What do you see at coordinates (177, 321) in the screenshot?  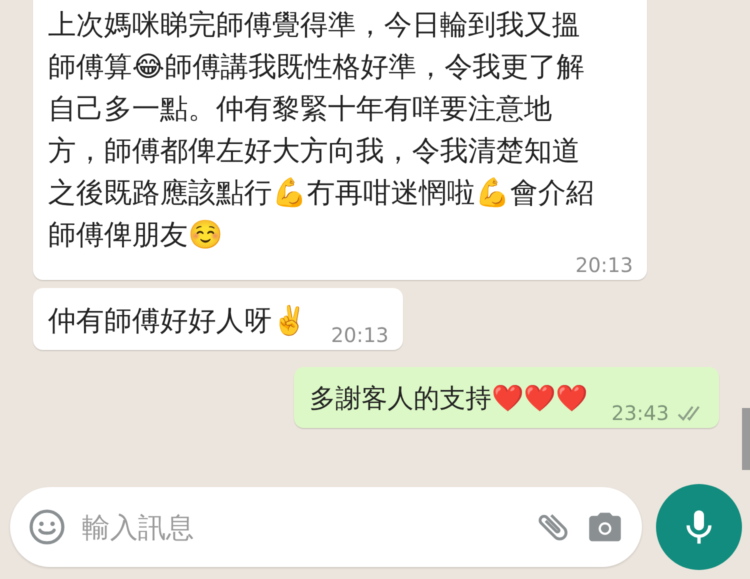 I see `message-text: 仲有師傅好好人呀✌` at bounding box center [177, 321].